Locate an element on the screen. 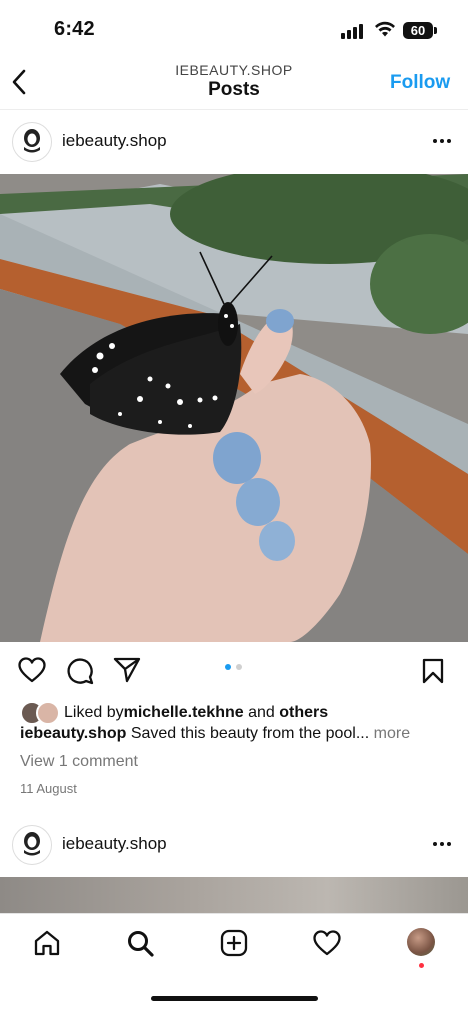 This screenshot has height=1014, width=468. post-photo is located at coordinates (234, 897).